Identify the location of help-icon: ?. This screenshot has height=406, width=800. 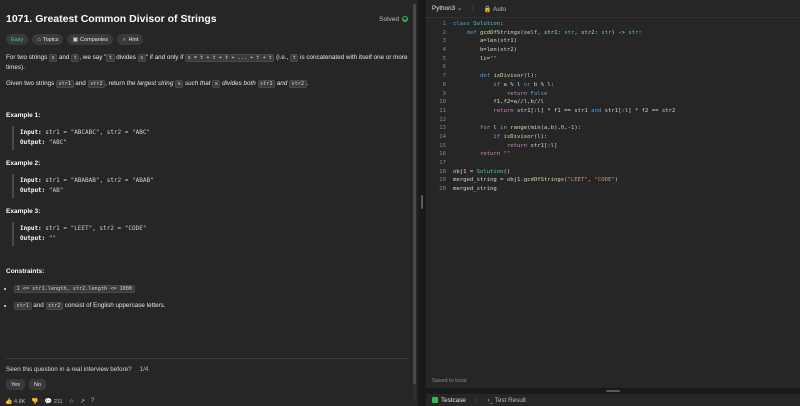
(93, 401).